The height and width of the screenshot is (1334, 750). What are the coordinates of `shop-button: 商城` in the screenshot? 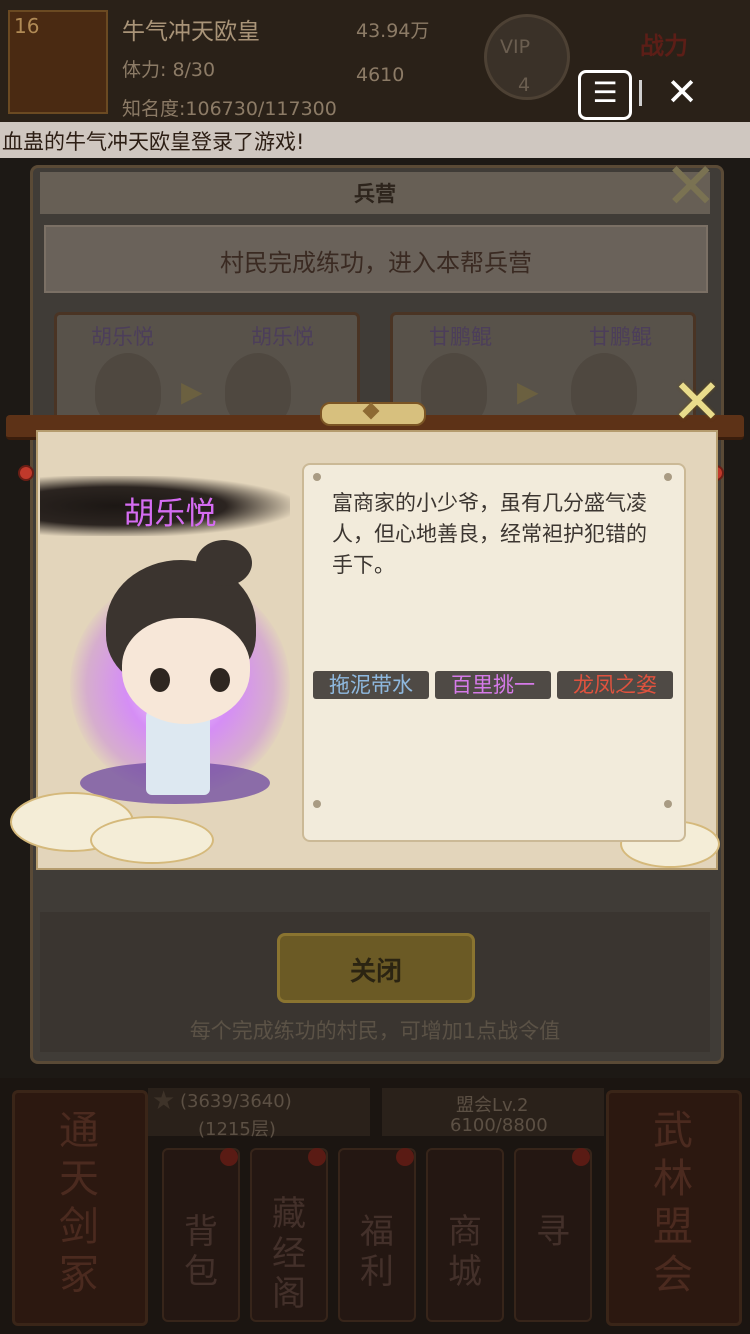 It's located at (465, 1235).